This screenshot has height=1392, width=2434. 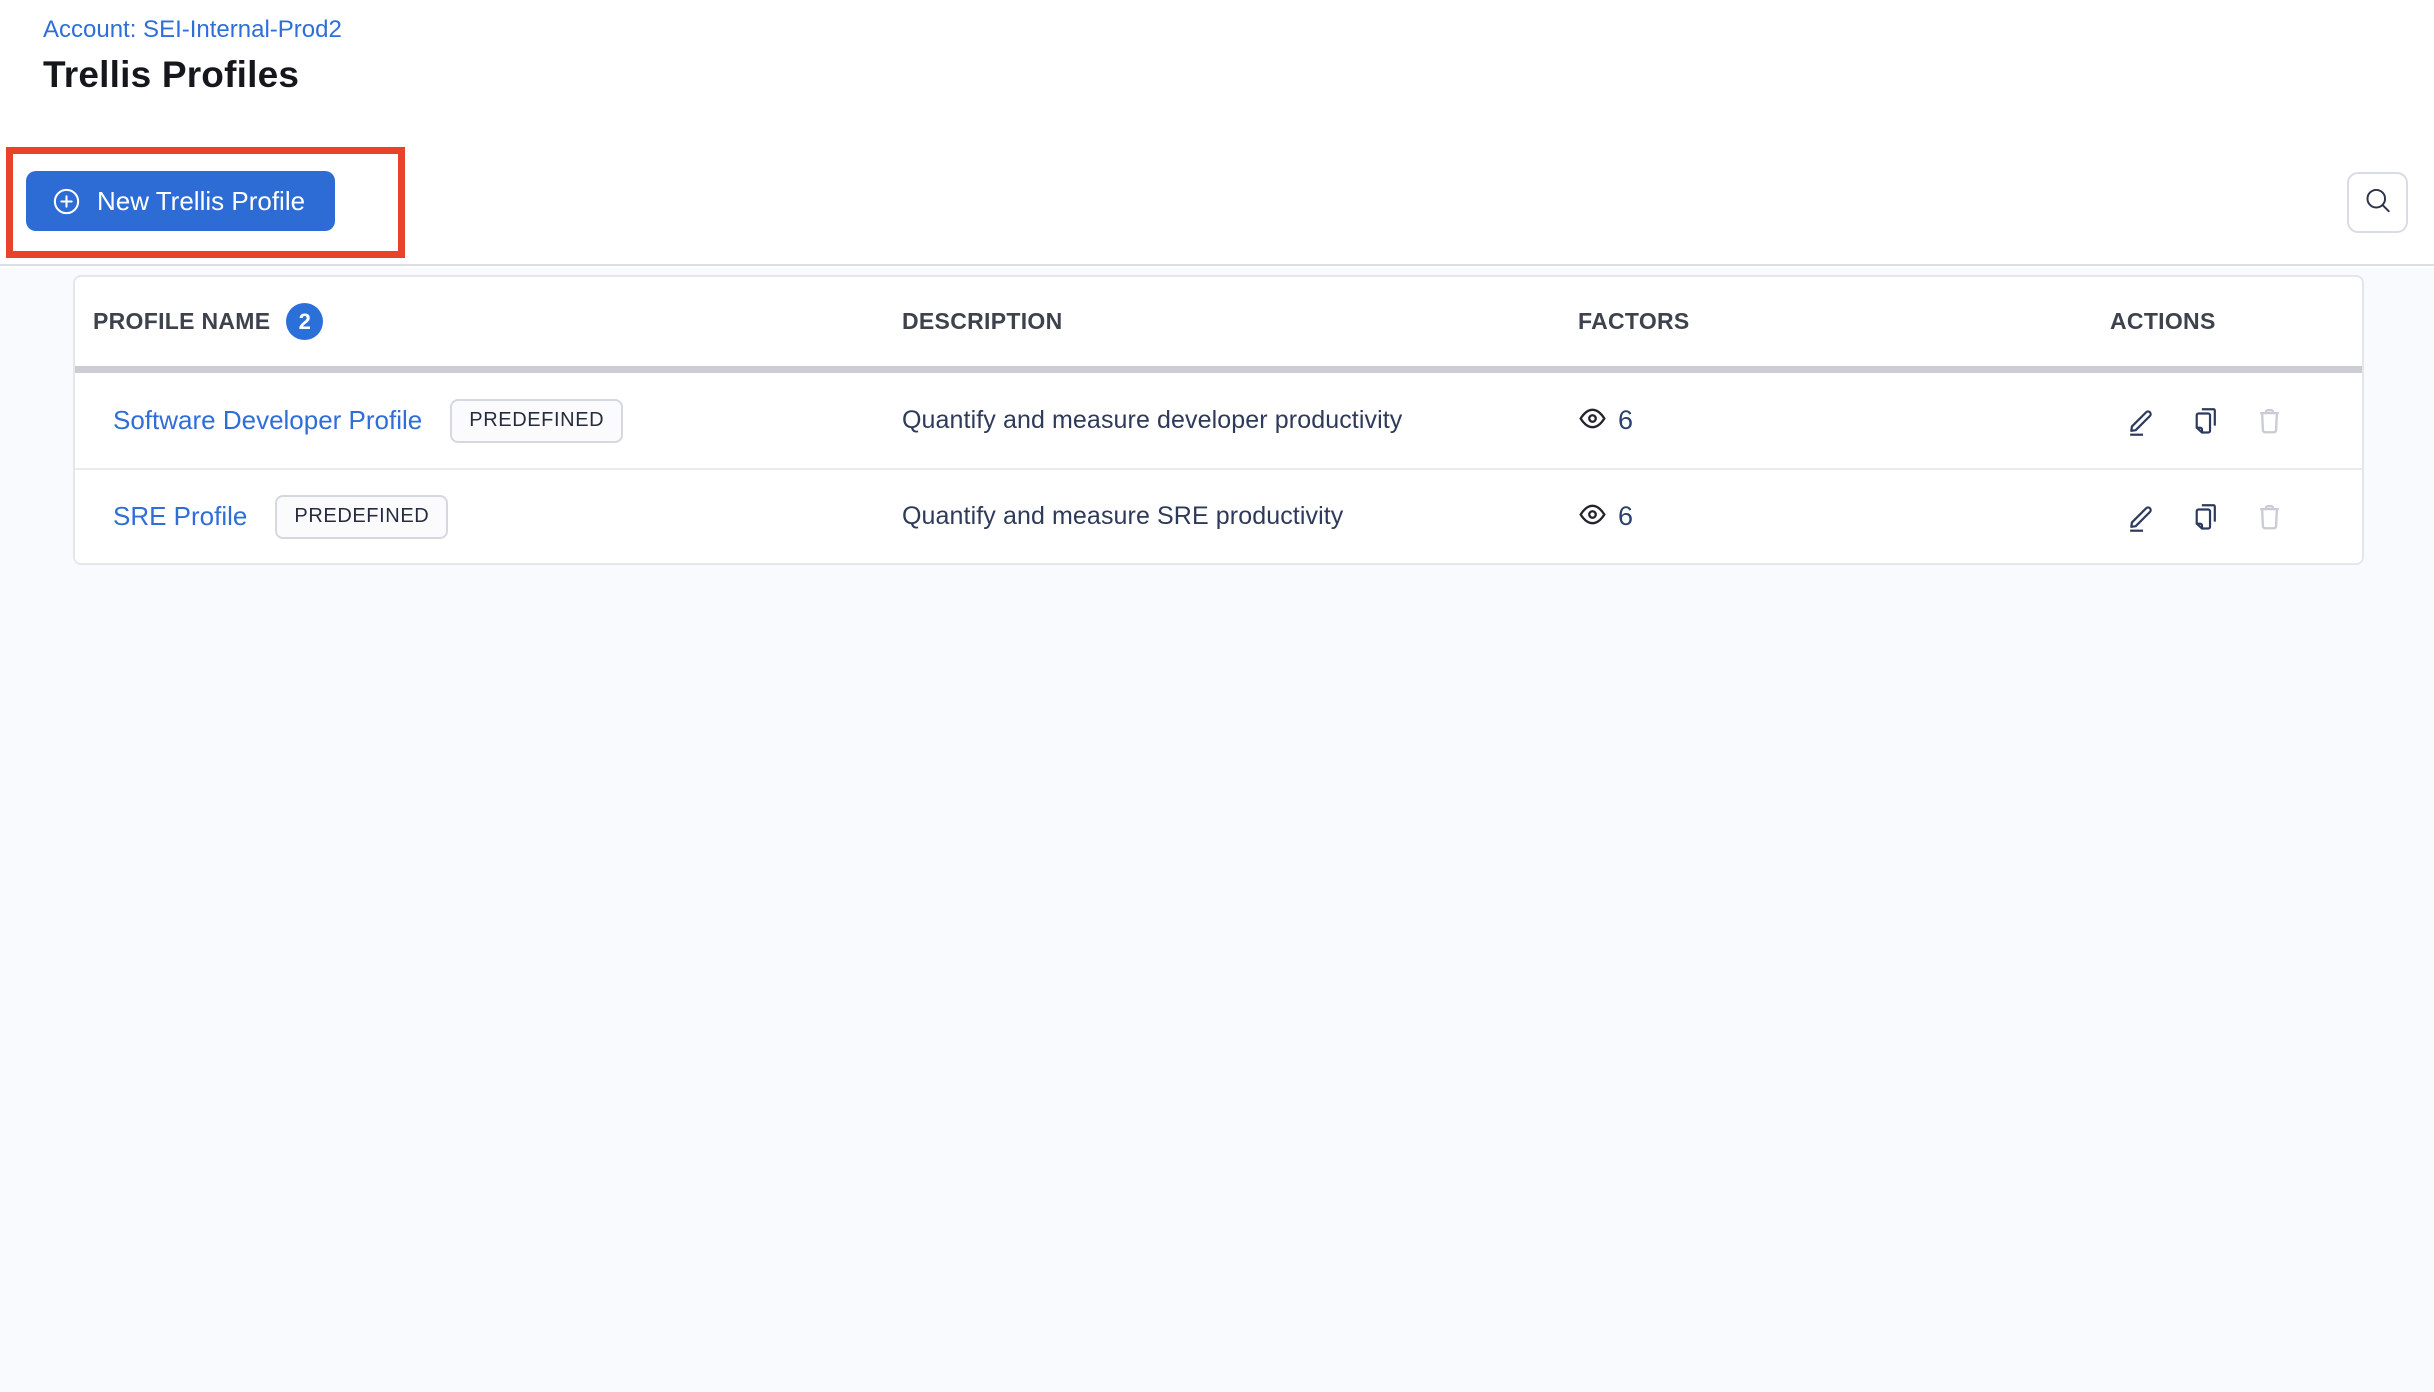 I want to click on profile-description: Quantify and measure SRE productivity, so click(x=1123, y=516).